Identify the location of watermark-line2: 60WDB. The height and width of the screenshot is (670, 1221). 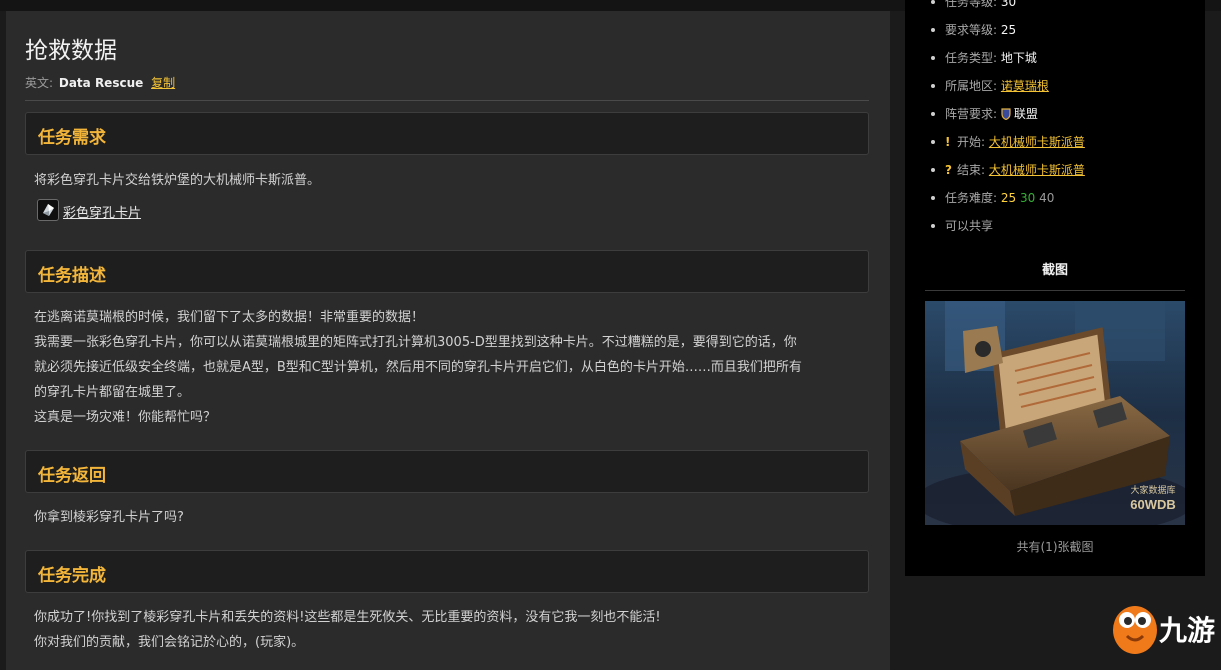
(1153, 504).